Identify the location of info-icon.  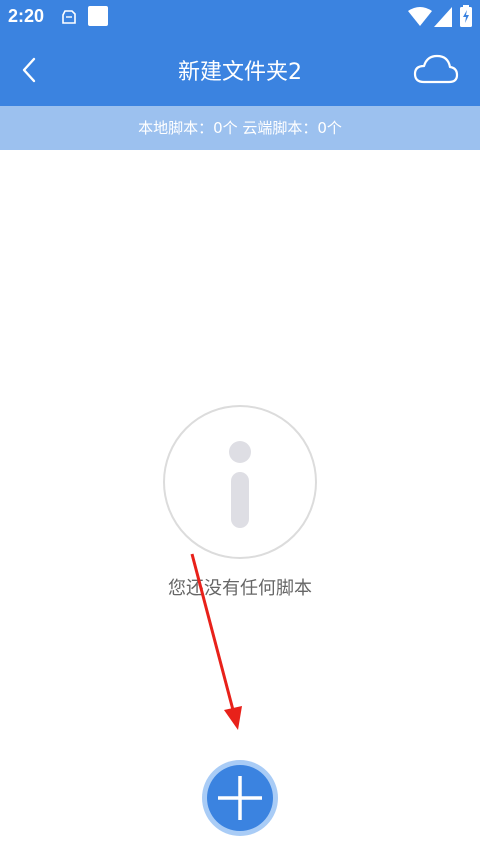
(240, 482).